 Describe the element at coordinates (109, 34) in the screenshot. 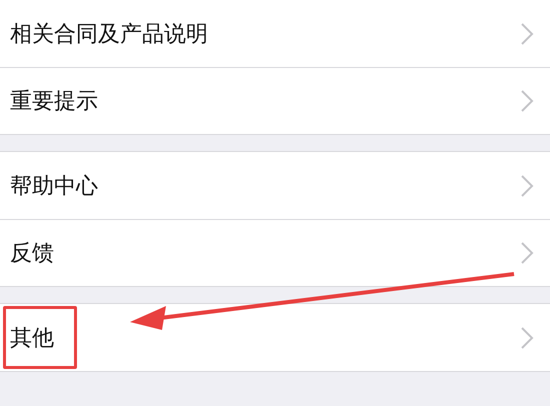

I see `item-label: 相关合同及产品说明` at that location.